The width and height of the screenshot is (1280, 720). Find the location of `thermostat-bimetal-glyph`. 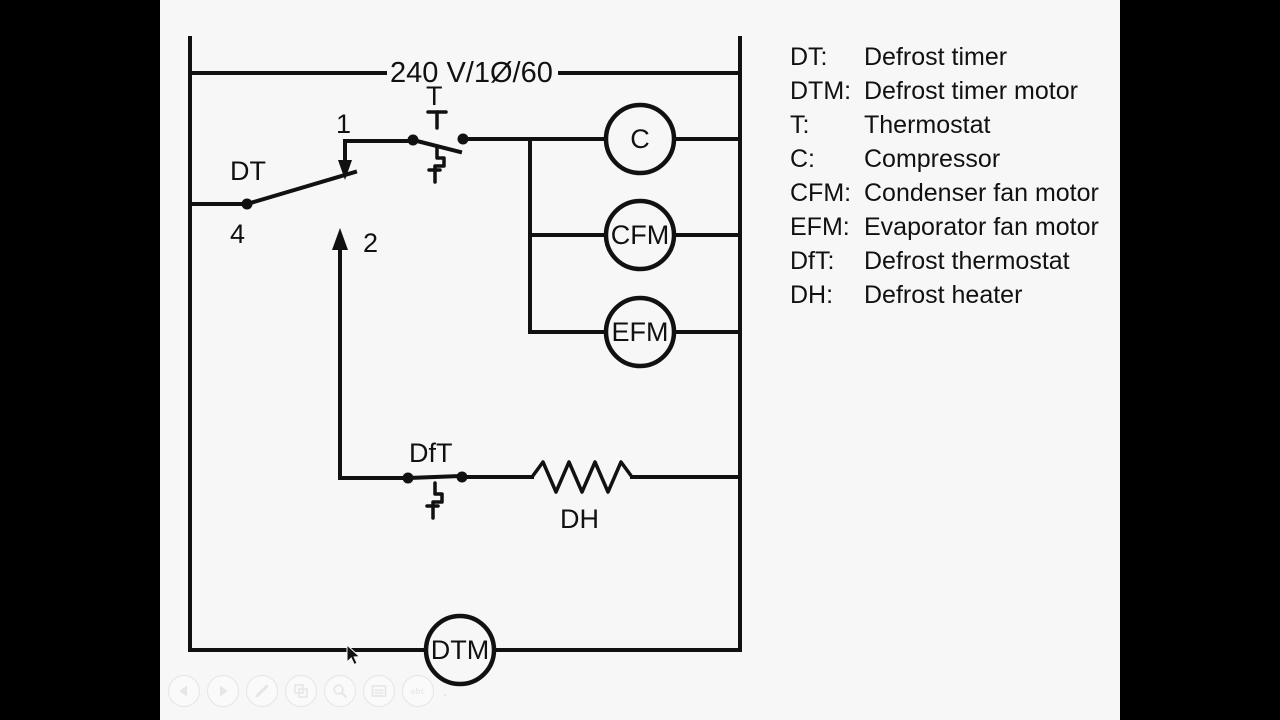

thermostat-bimetal-glyph is located at coordinates (439, 164).